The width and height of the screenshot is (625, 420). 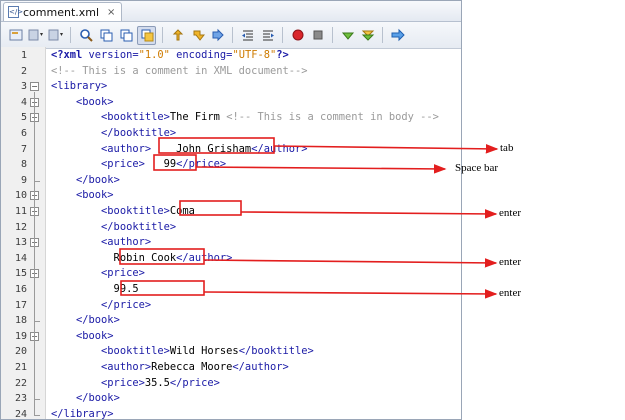 I want to click on close-tab-icon: ×, so click(x=111, y=12).